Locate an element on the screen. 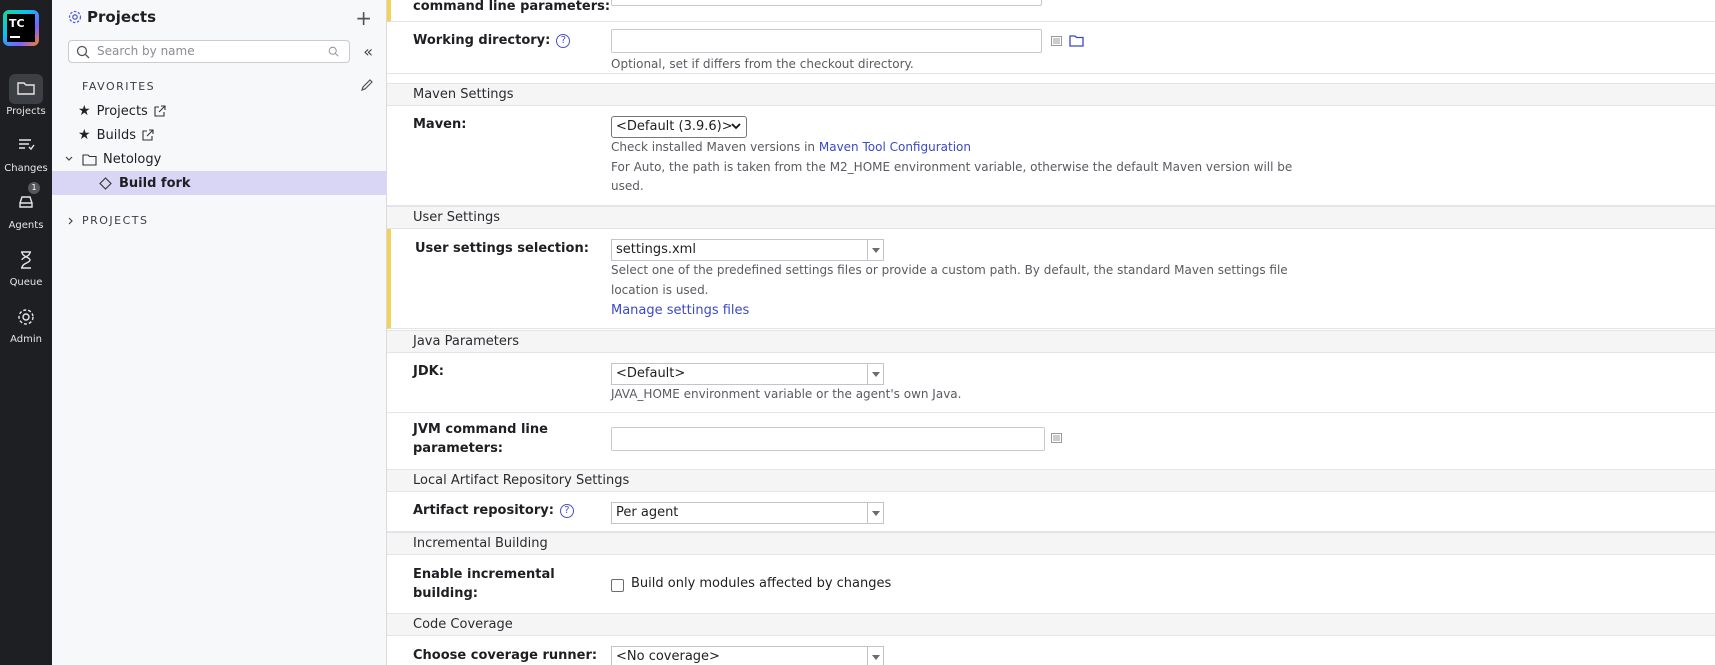  section-local-artifact-repo: Local Artifact Repository Settings is located at coordinates (1051, 480).